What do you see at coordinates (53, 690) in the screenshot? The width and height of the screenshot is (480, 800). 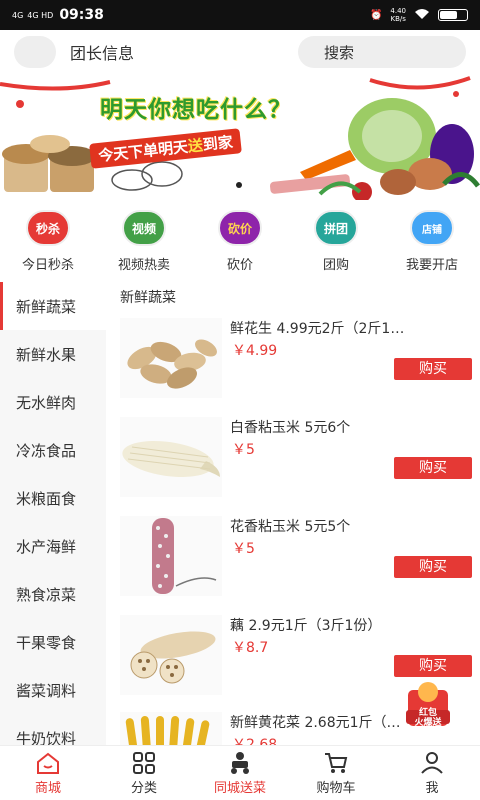 I see `sidebar-item-condiments: 酱菜调料` at bounding box center [53, 690].